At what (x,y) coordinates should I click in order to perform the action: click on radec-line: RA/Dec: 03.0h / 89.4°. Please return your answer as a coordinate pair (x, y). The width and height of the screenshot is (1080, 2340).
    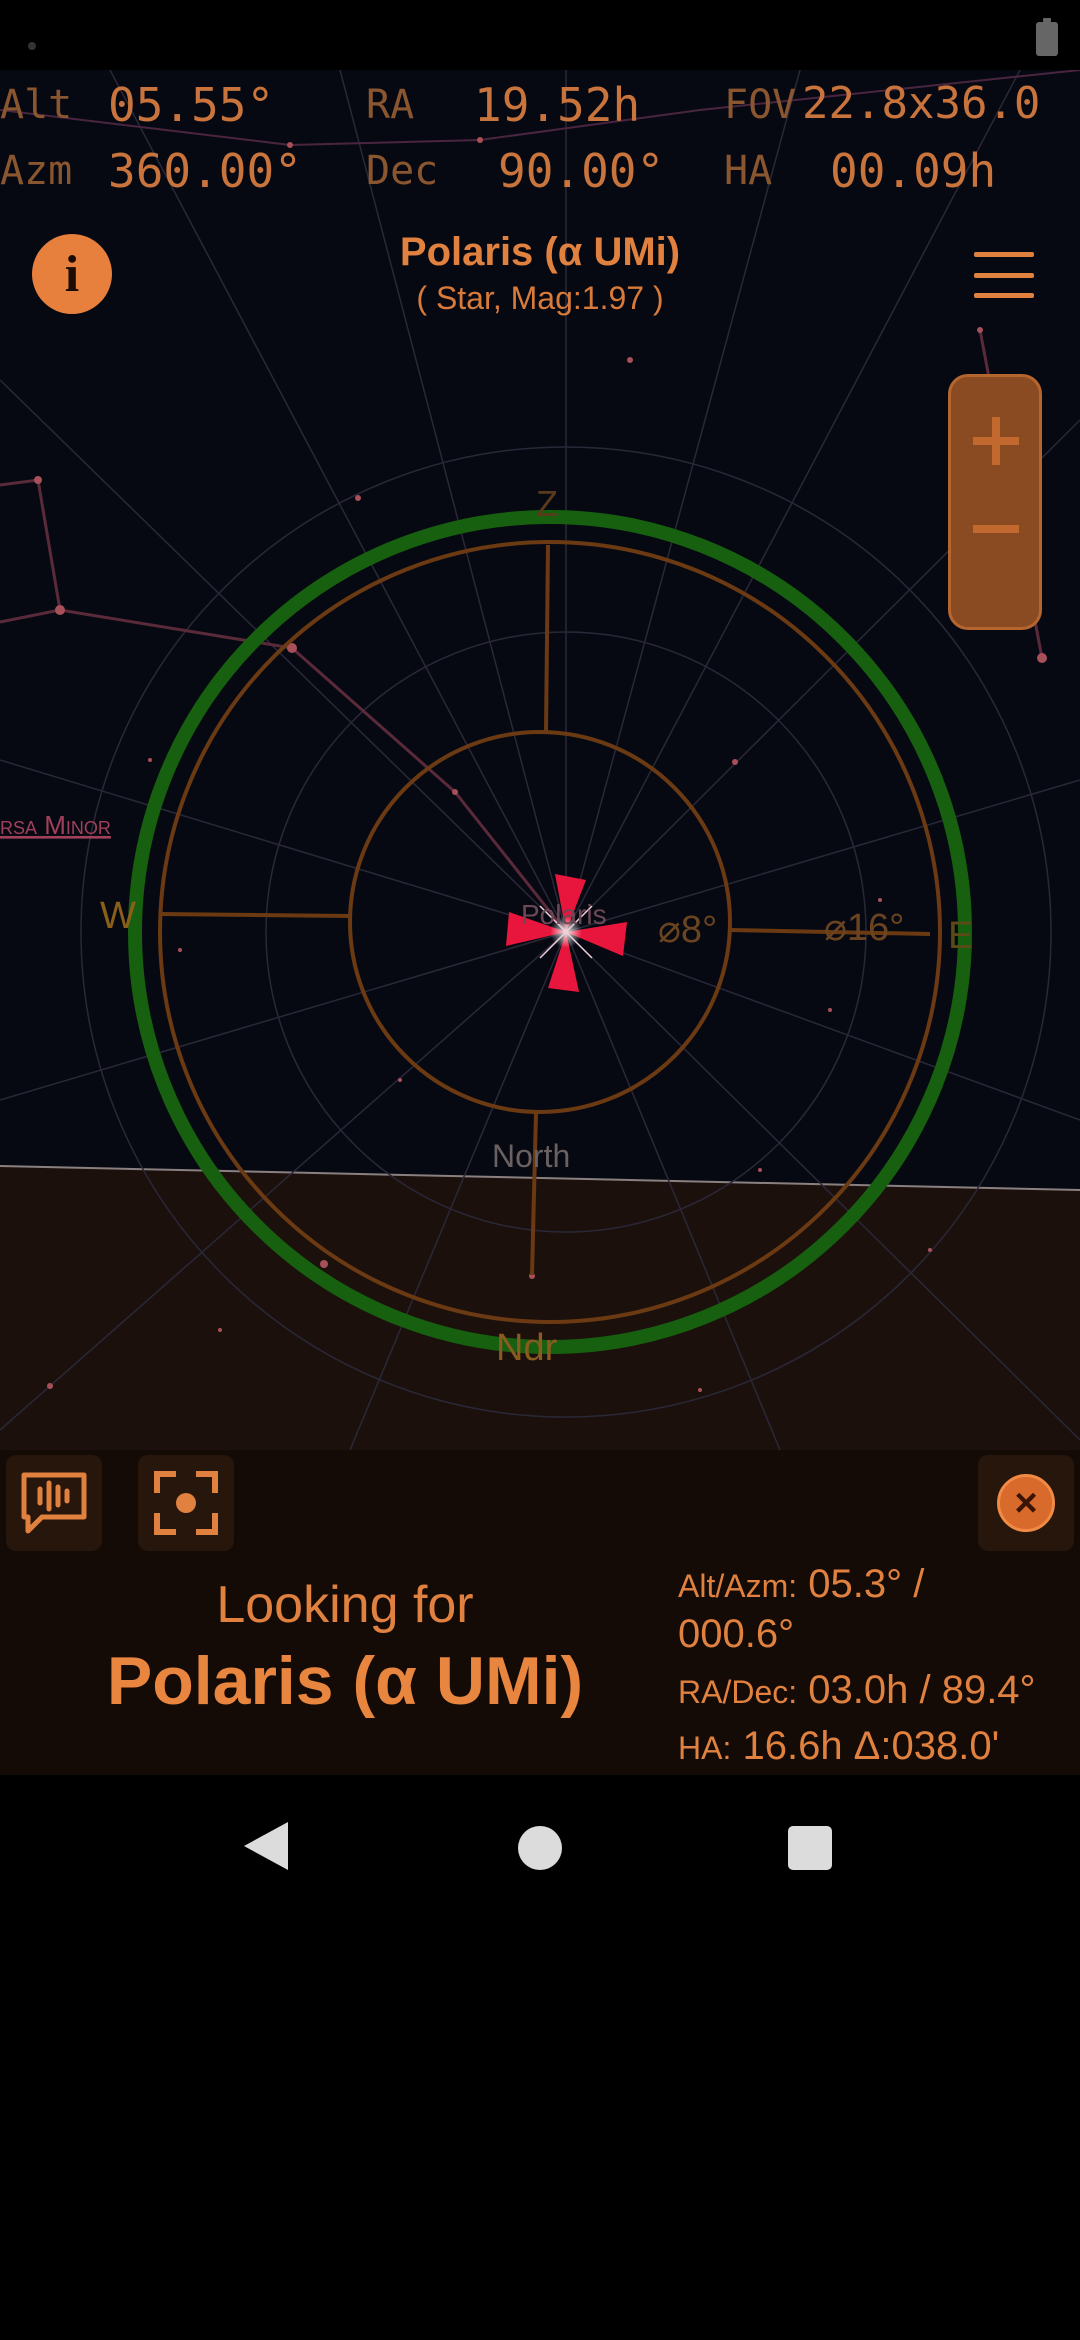
    Looking at the image, I should click on (857, 1690).